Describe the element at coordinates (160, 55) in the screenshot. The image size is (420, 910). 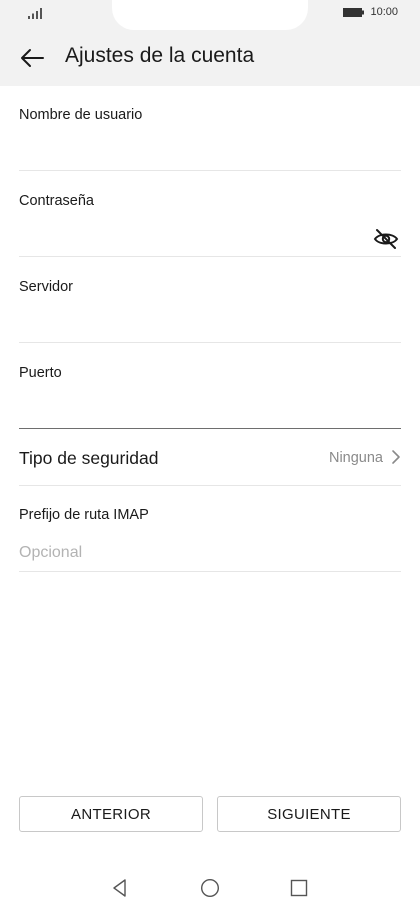
I see `page-title: Ajustes de la cuenta` at that location.